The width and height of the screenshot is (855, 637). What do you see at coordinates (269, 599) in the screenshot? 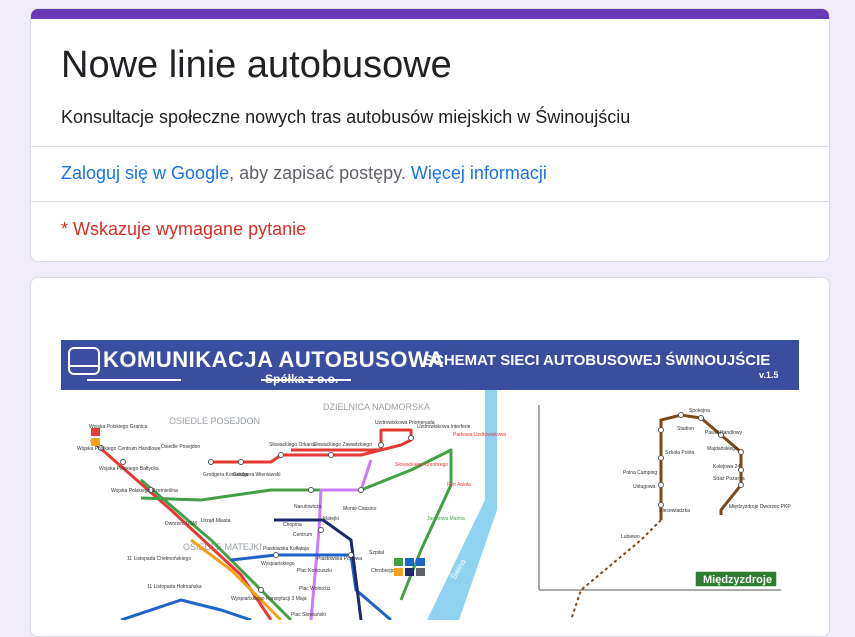
I see `svg-text:Wyspiańskiego Konstytucji 3 Ma: Wyspiańskiego Konstytucji 3 Maja` at bounding box center [269, 599].